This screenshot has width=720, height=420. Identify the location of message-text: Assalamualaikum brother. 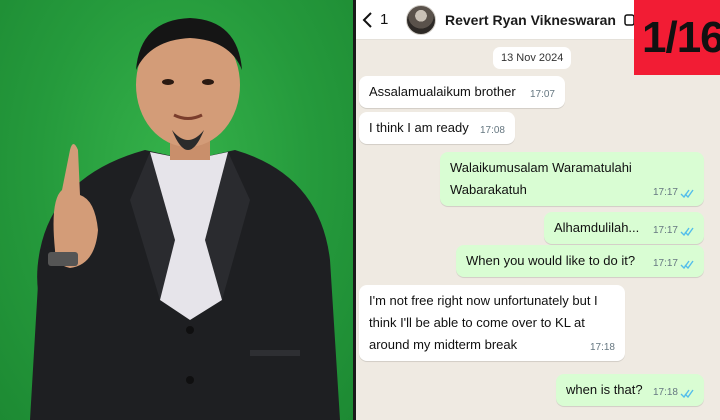
(442, 91).